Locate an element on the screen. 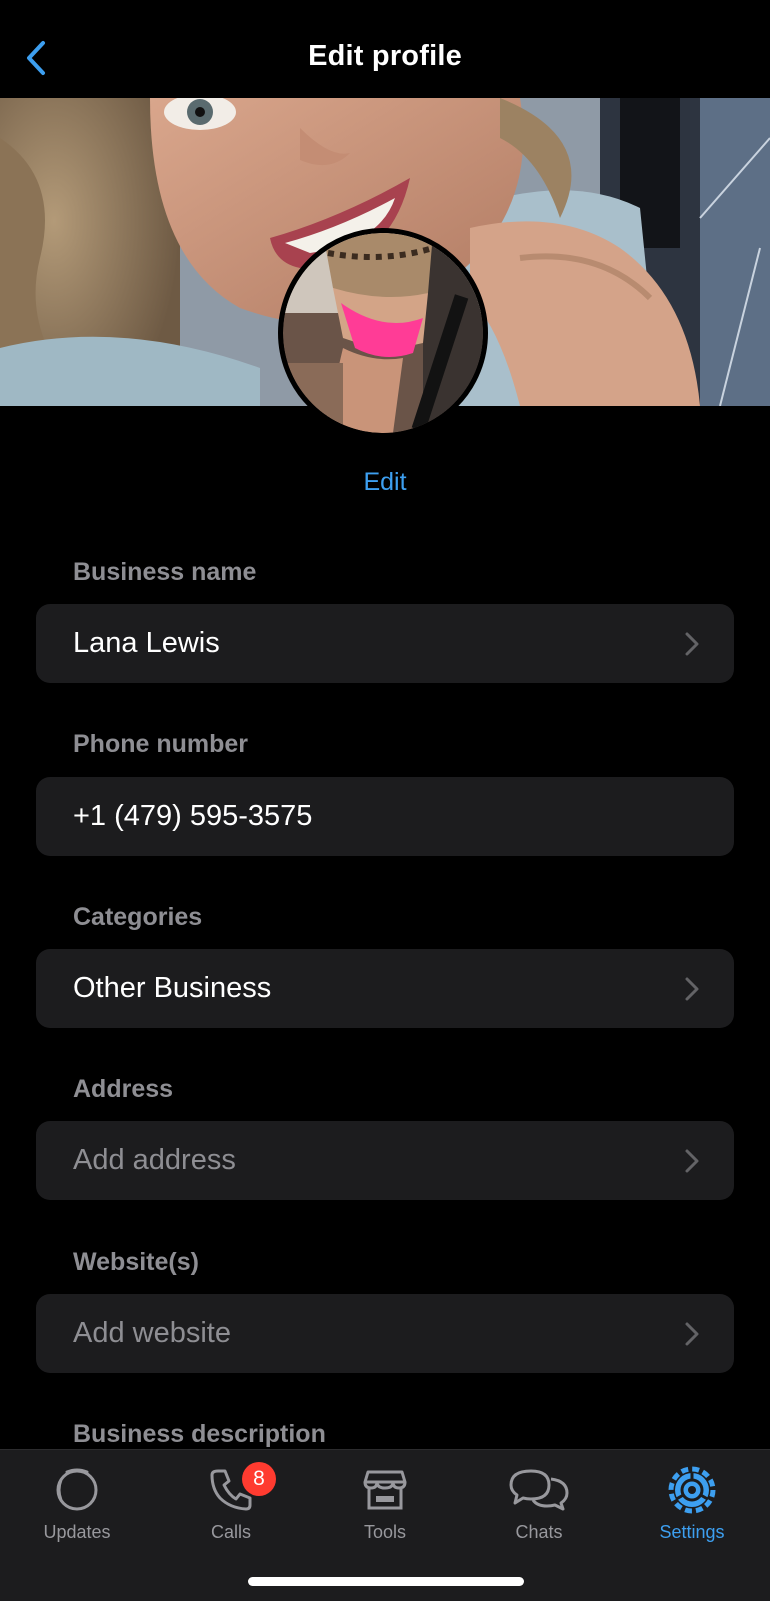 The width and height of the screenshot is (770, 1601). categories-label: Categories is located at coordinates (138, 917).